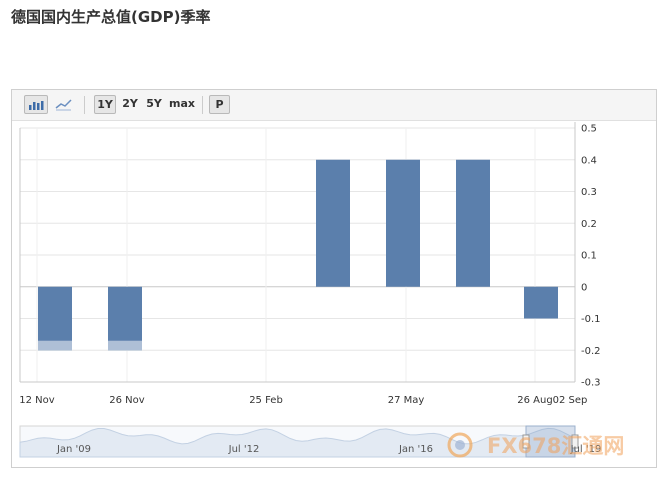  What do you see at coordinates (584, 287) in the screenshot?
I see `y-tick-label: 0` at bounding box center [584, 287].